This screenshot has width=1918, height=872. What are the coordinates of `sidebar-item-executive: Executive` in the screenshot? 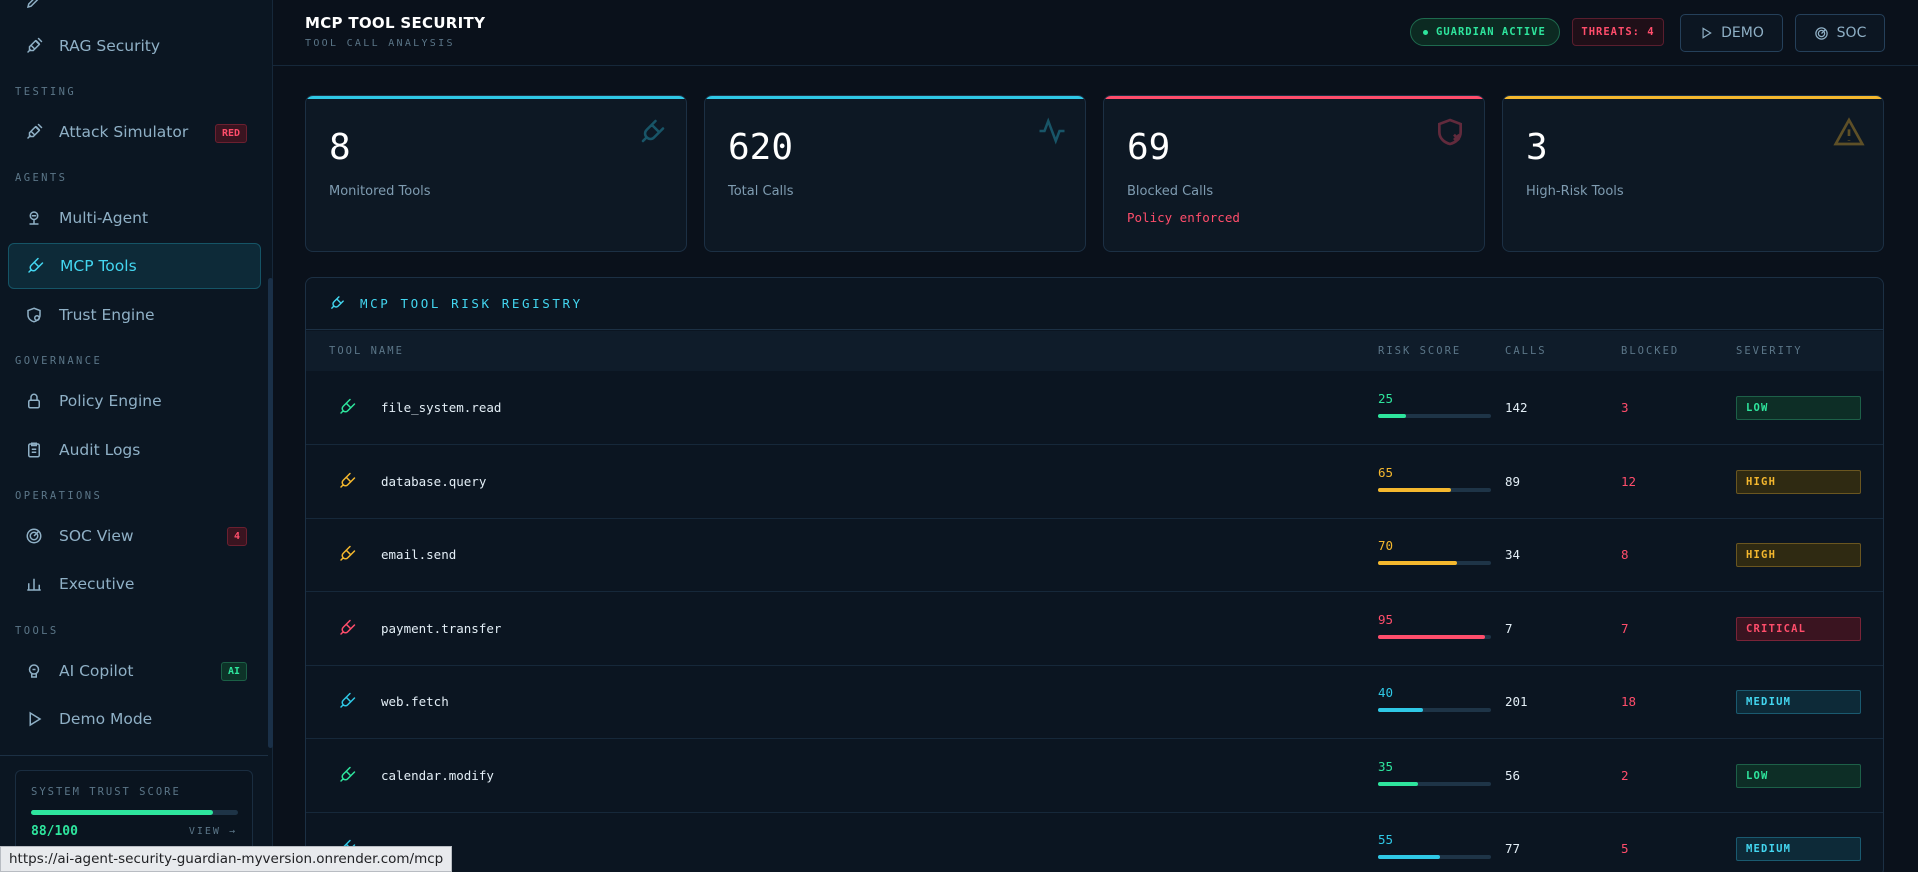 It's located at (134, 584).